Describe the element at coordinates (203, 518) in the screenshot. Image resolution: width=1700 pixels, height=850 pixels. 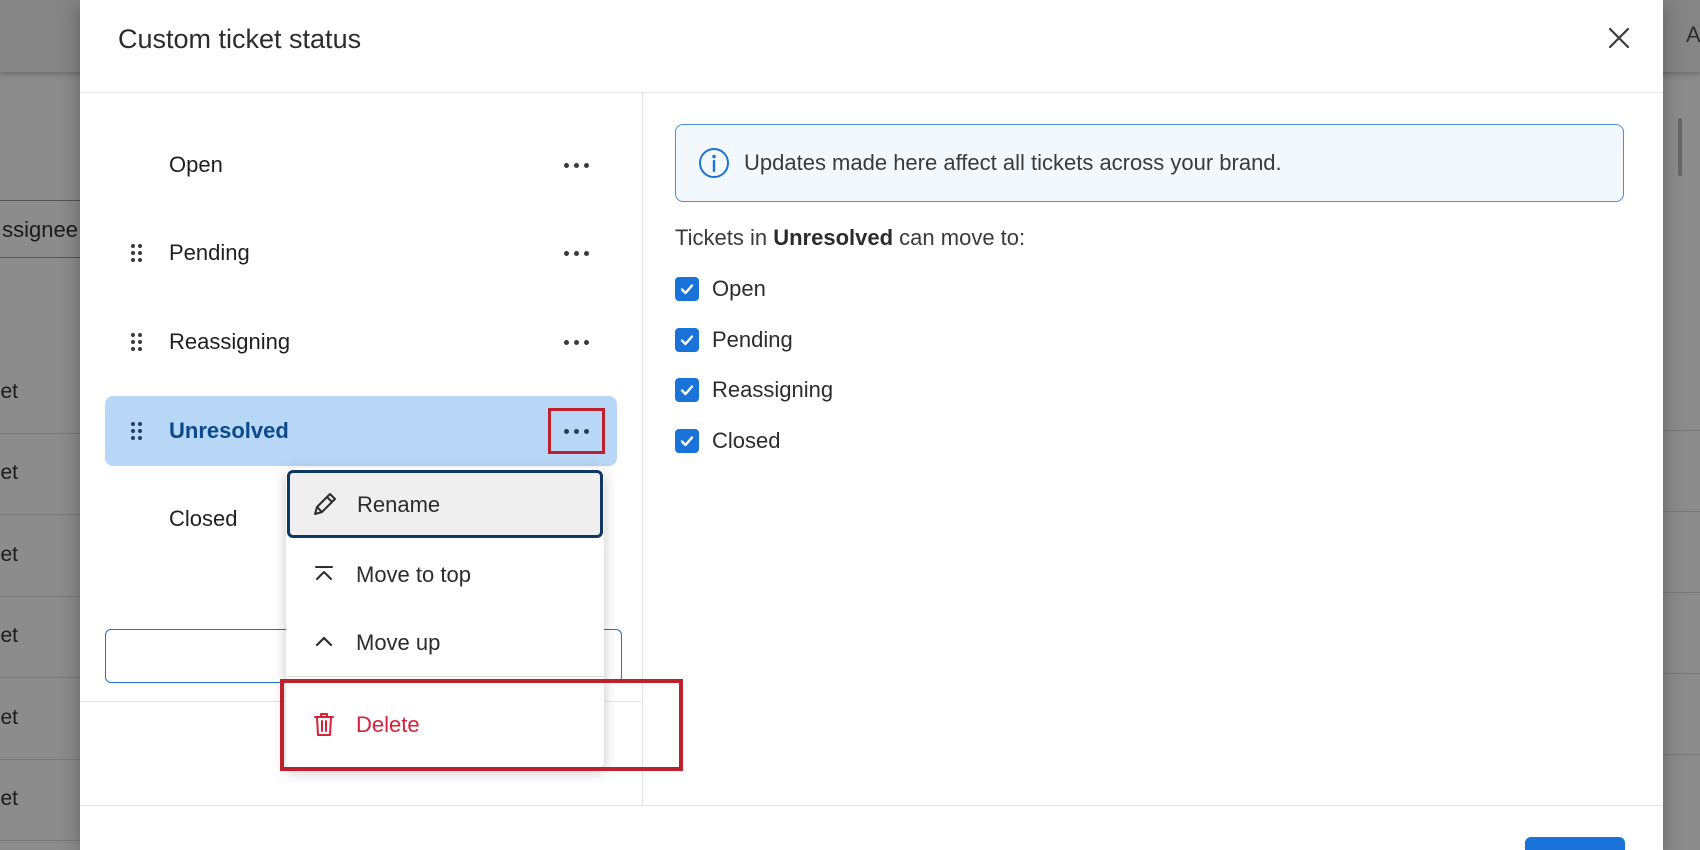
I see `status-label: Closed` at that location.